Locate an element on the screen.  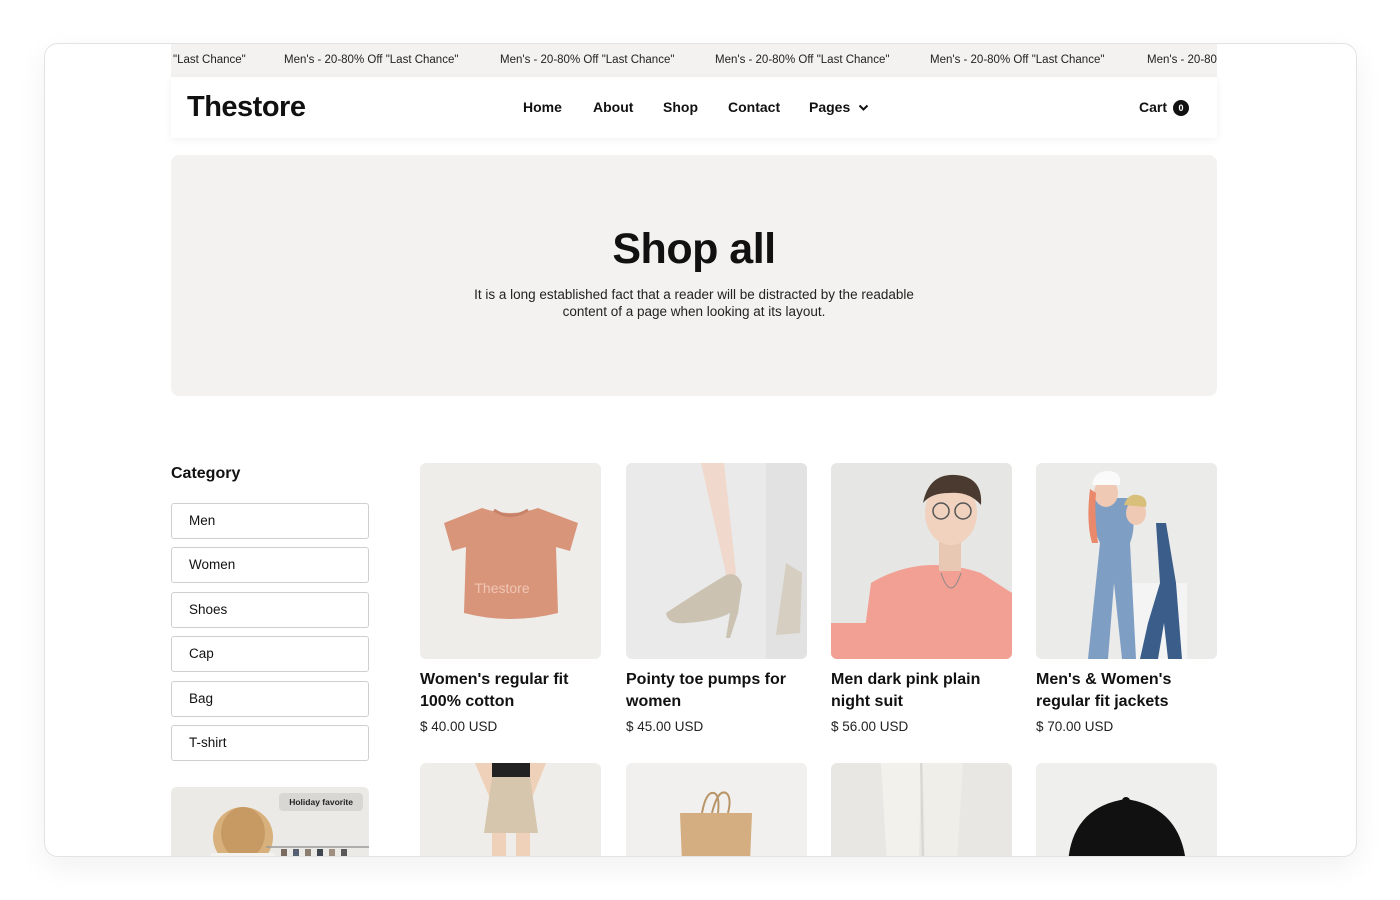
white-pants-image is located at coordinates (921, 809).